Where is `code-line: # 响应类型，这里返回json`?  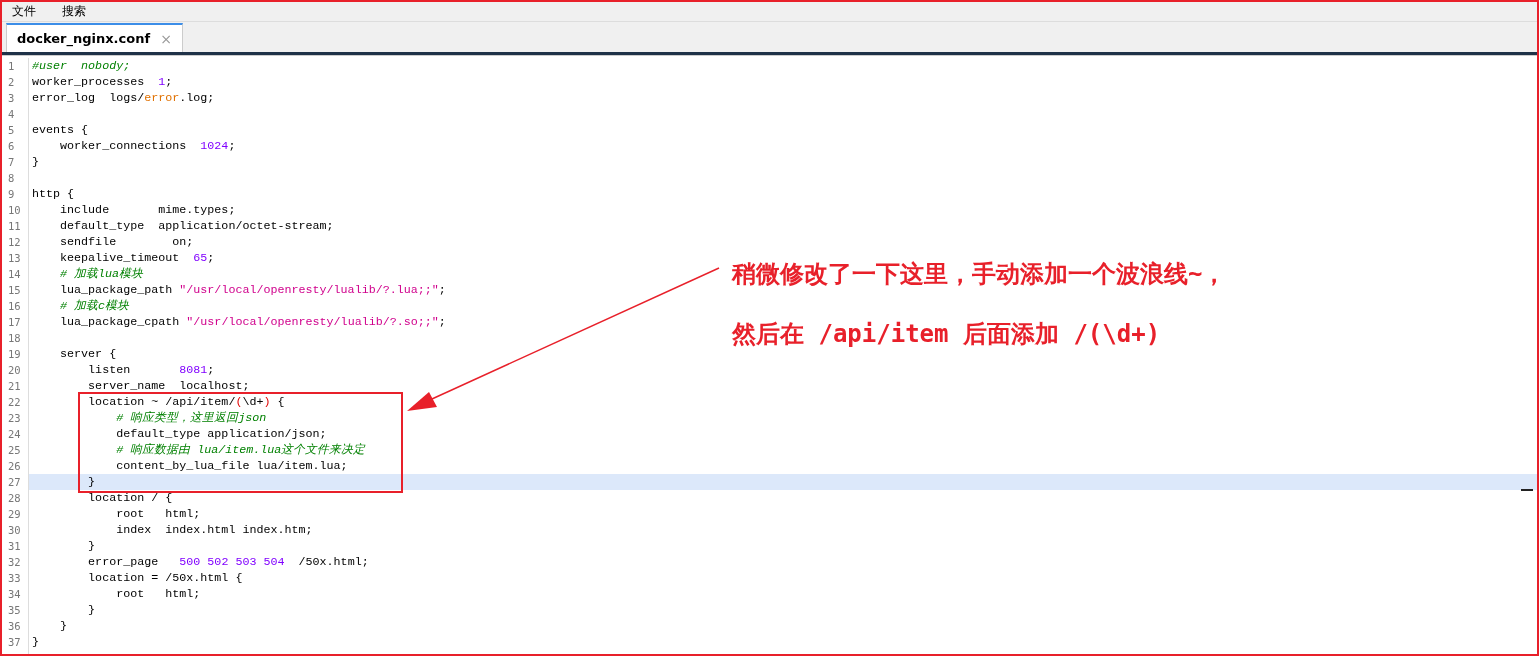 code-line: # 响应类型，这里返回json is located at coordinates (191, 418).